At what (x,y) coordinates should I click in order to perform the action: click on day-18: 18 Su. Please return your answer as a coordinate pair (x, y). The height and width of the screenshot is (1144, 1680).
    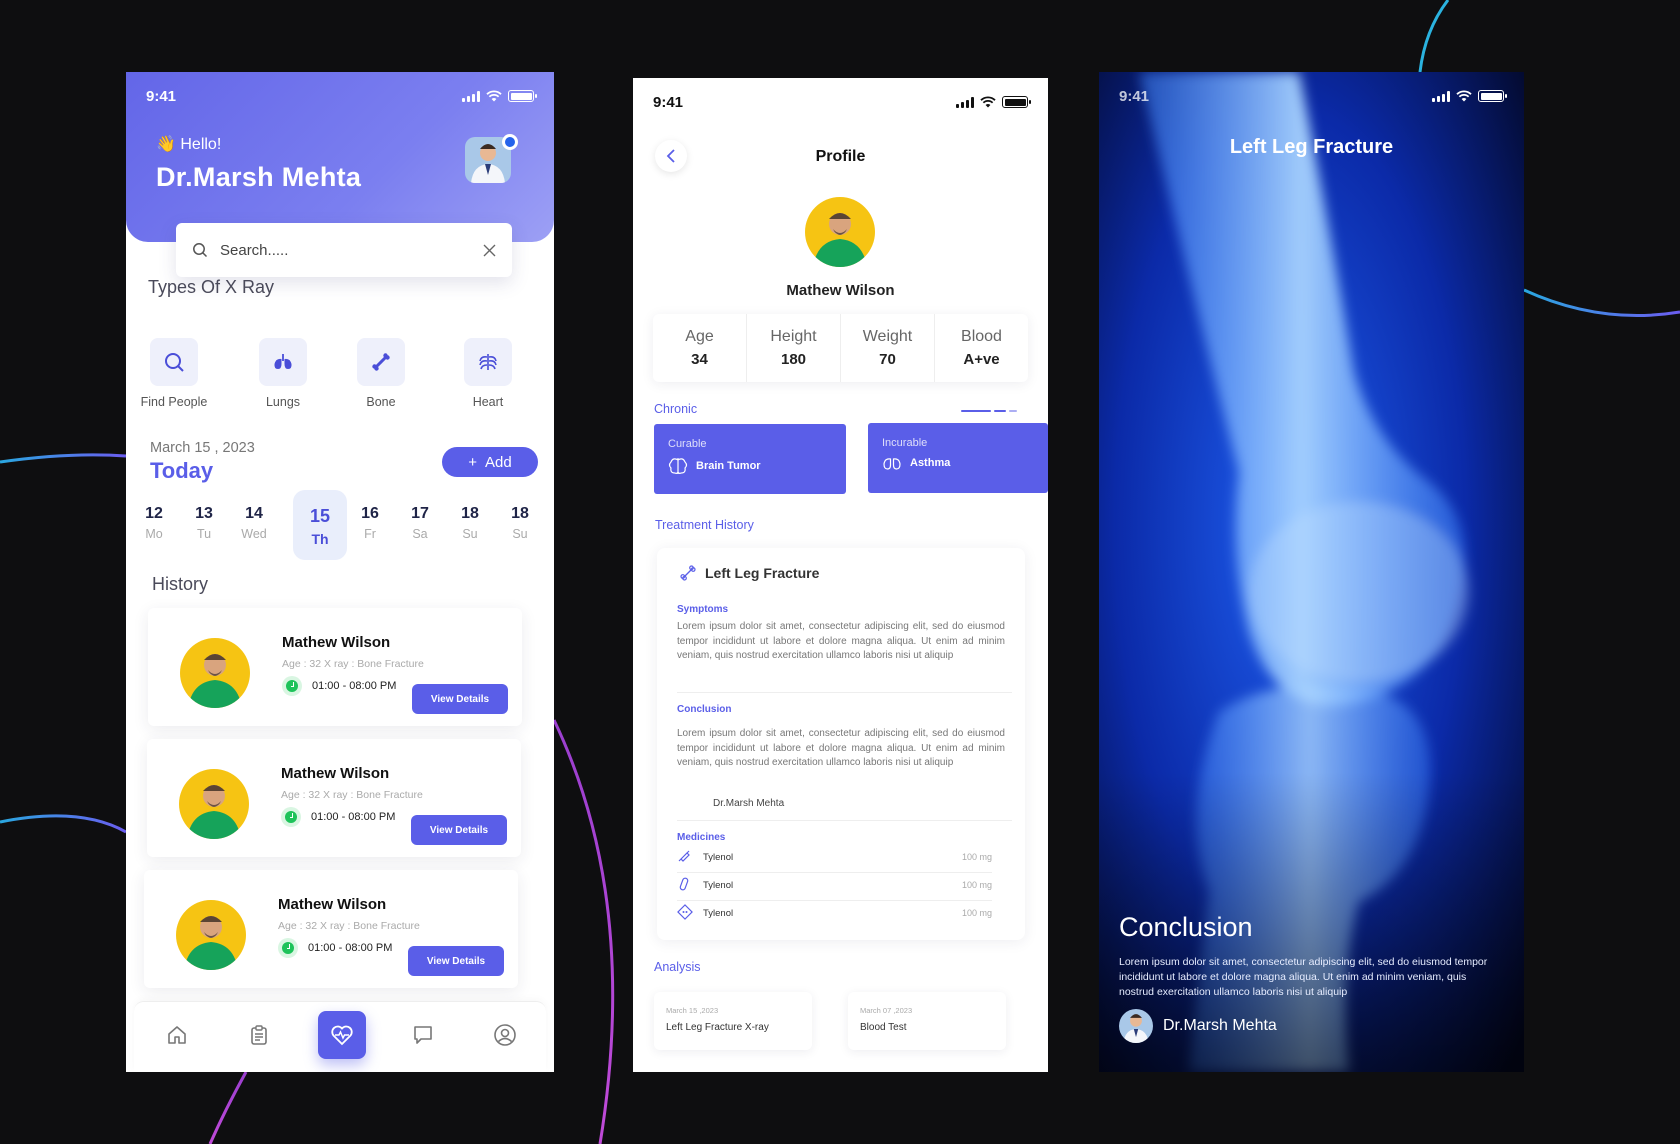
    Looking at the image, I should click on (470, 515).